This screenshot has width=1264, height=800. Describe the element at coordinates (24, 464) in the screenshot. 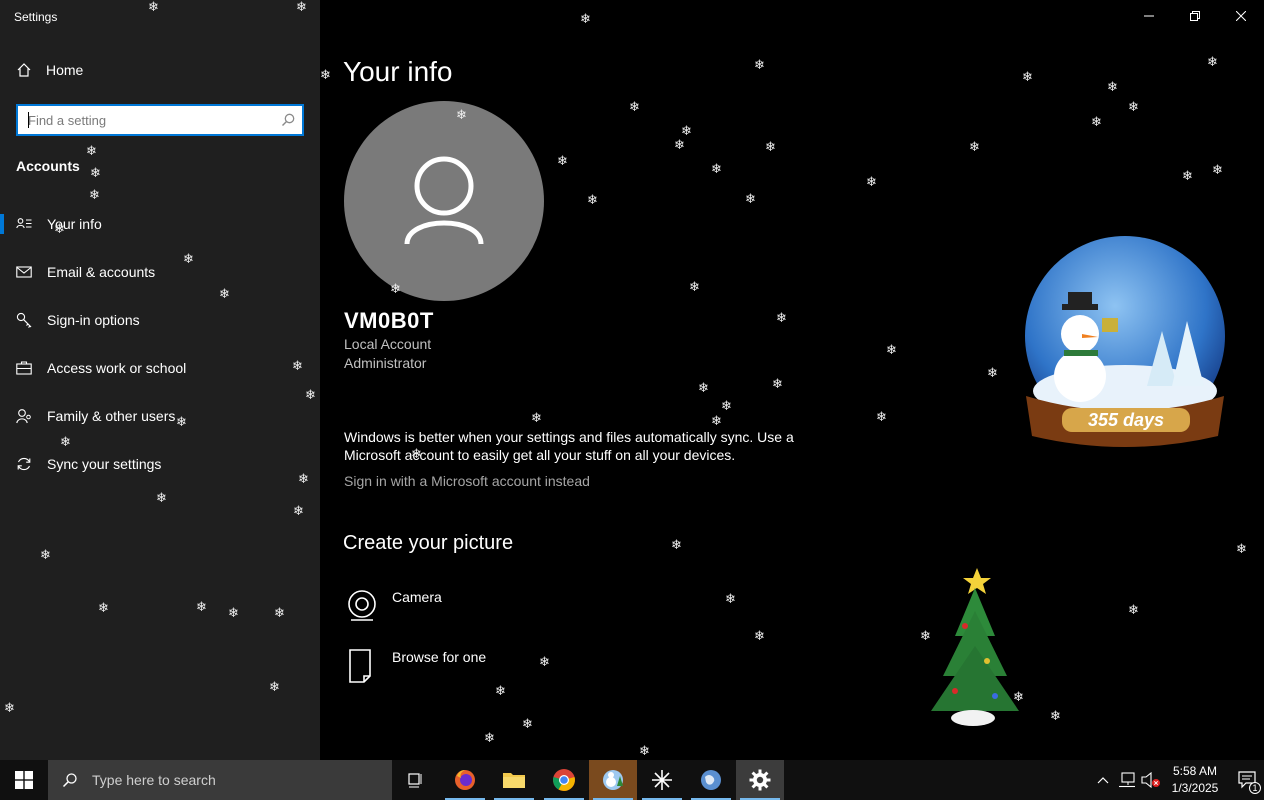

I see `sync-icon` at that location.